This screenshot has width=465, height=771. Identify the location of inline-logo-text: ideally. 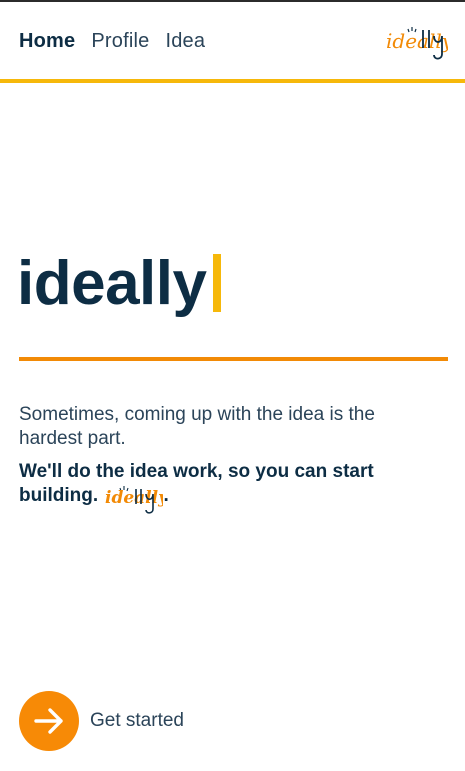
(134, 498).